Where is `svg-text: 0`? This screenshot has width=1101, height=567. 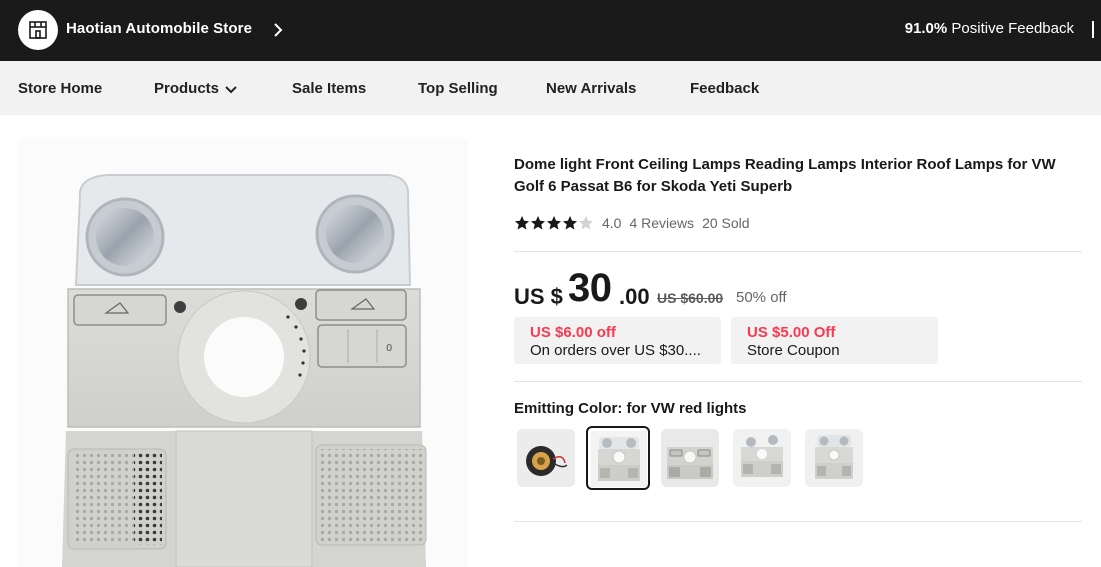
svg-text: 0 is located at coordinates (389, 348).